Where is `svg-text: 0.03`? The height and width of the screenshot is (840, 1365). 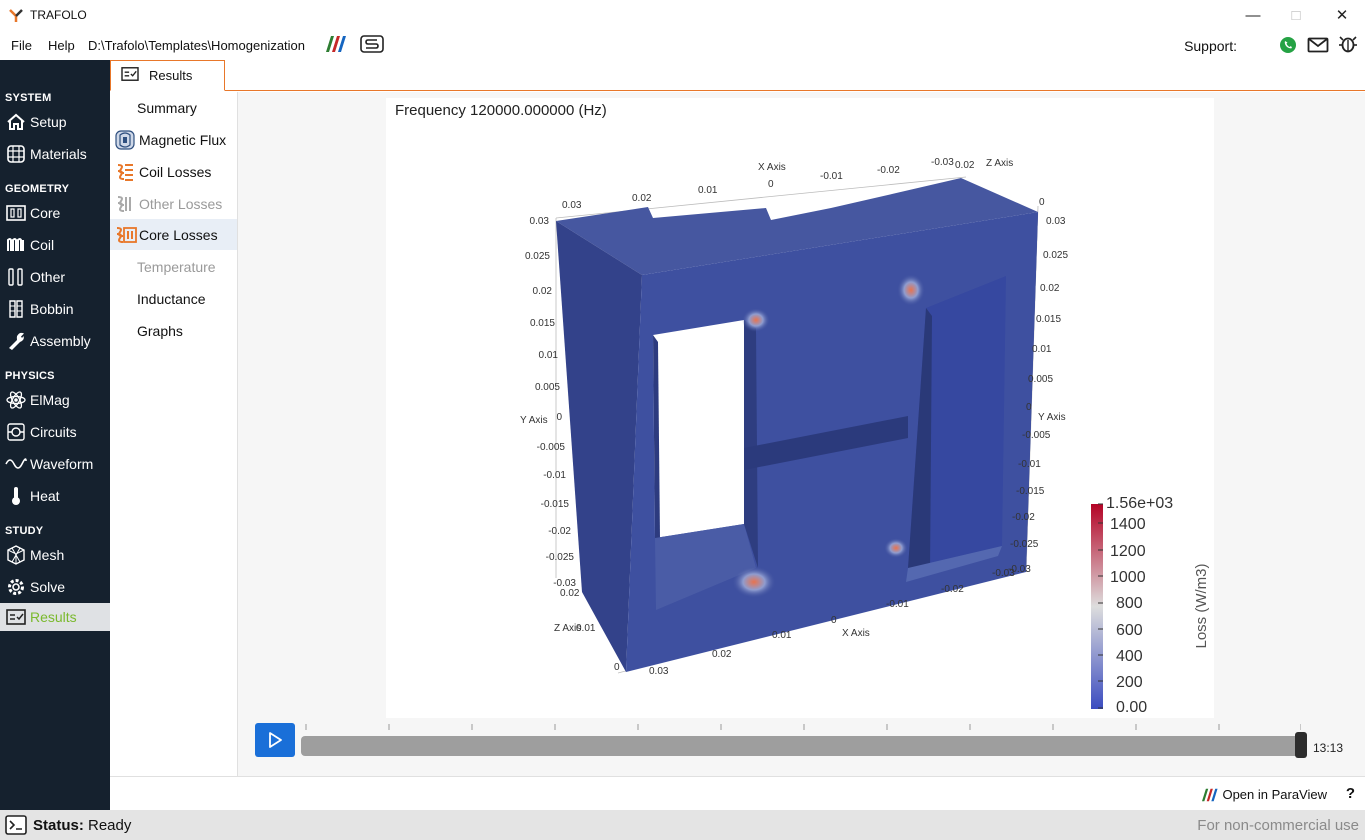 svg-text: 0.03 is located at coordinates (659, 671).